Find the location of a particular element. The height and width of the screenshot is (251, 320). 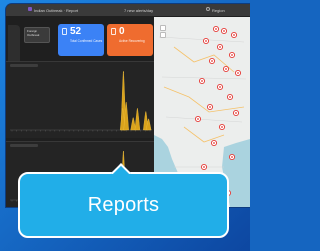

app-icon is located at coordinates (30, 9).